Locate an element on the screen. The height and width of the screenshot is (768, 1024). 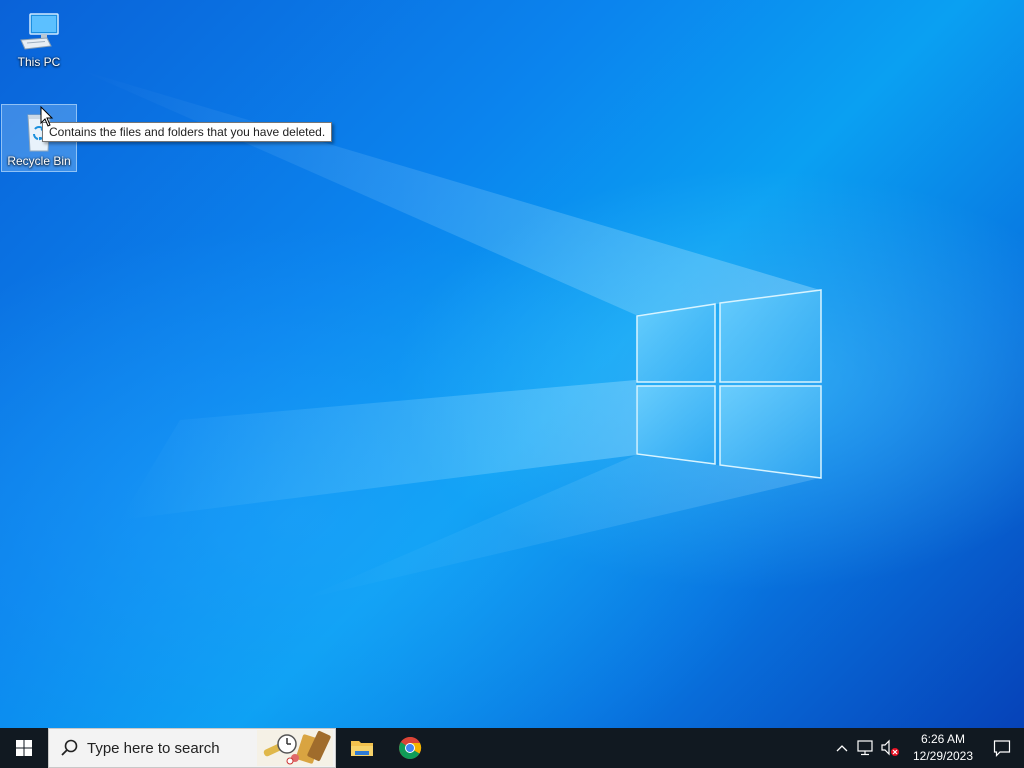
chrome-icon is located at coordinates (410, 748).